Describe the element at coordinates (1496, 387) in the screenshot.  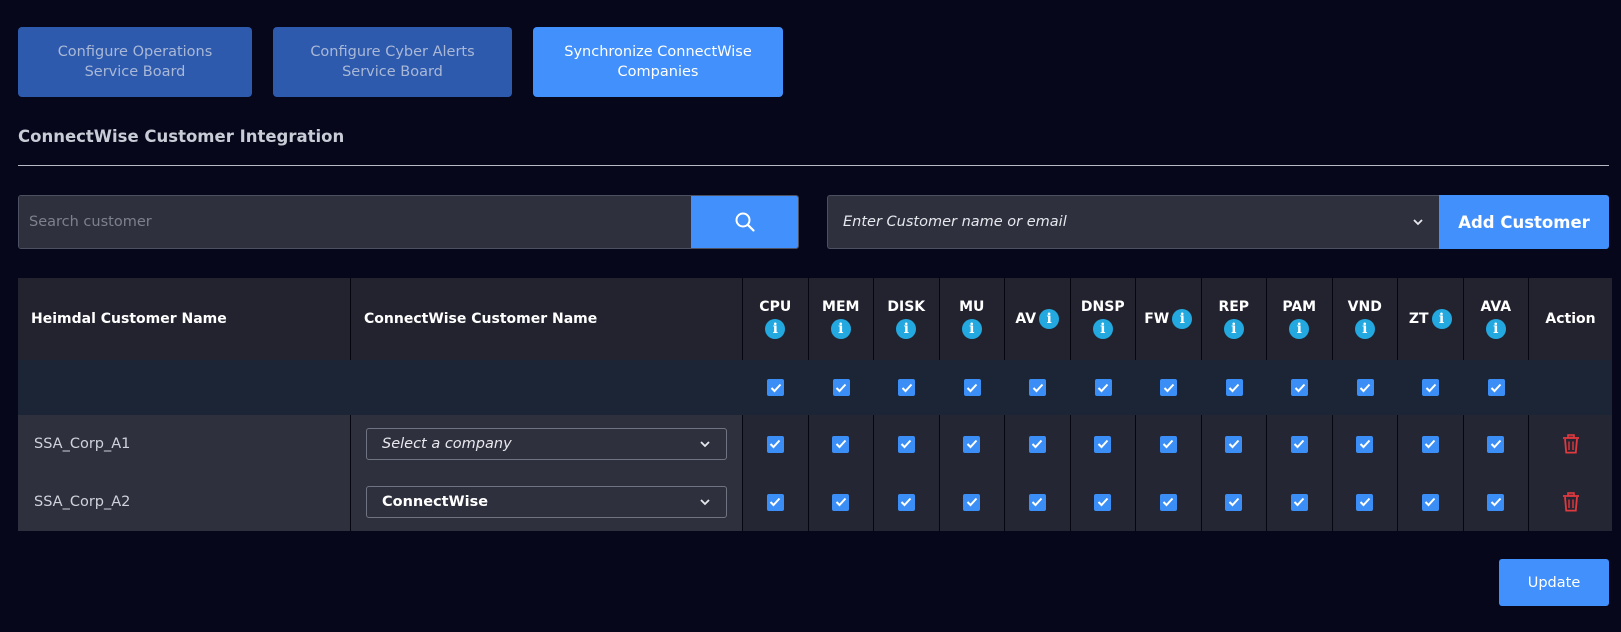
I see `select-all-ava-checkbox` at that location.